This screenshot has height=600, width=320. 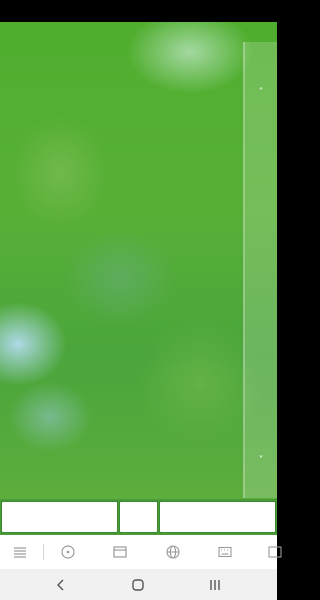 What do you see at coordinates (261, 461) in the screenshot?
I see `chevron-down-icon: ˅` at bounding box center [261, 461].